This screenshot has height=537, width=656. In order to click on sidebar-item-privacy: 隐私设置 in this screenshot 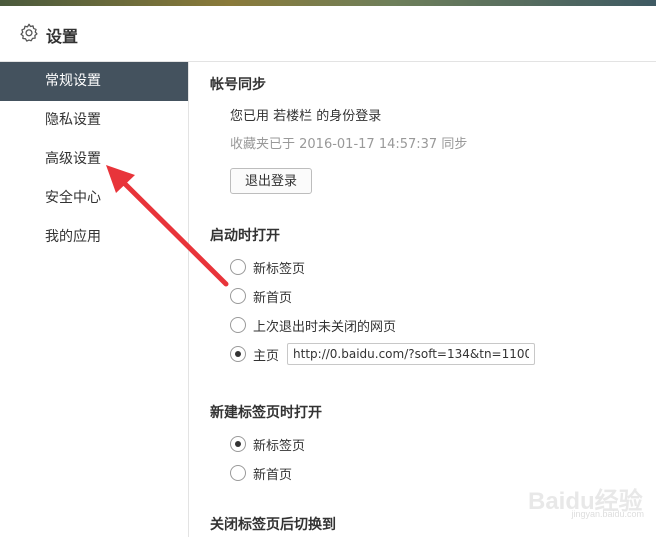, I will do `click(94, 120)`.